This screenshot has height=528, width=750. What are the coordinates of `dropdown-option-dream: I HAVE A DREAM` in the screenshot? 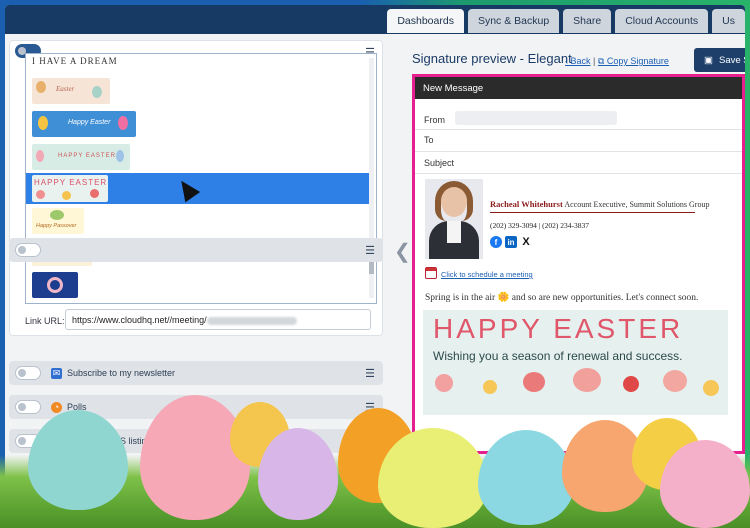 It's located at (107, 64).